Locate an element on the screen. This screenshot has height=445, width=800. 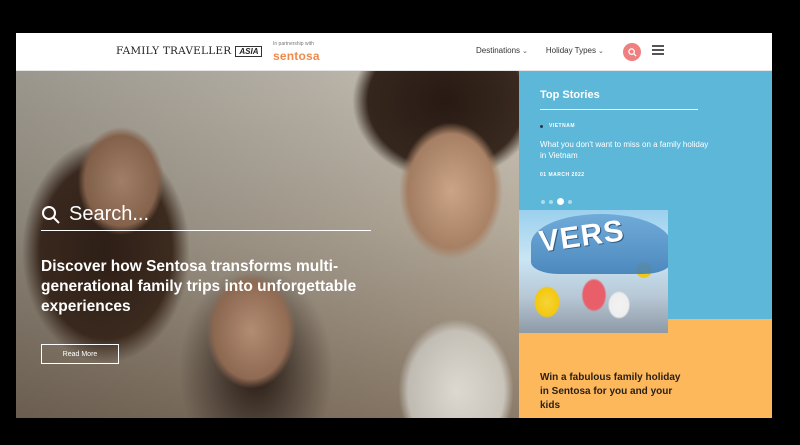
main-nav: Destinations ⌄ Holiday Types ⌄ is located at coordinates (540, 50).